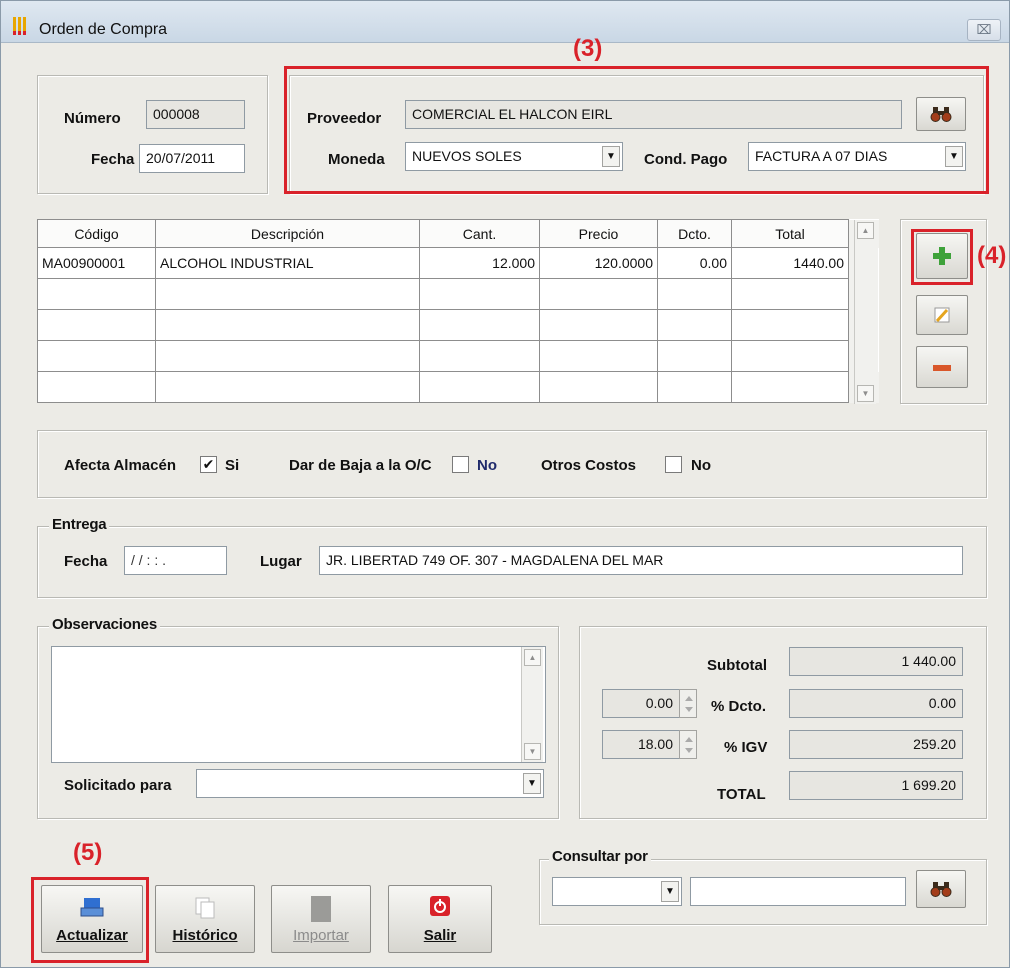  I want to click on binoculars-icon, so click(941, 114).